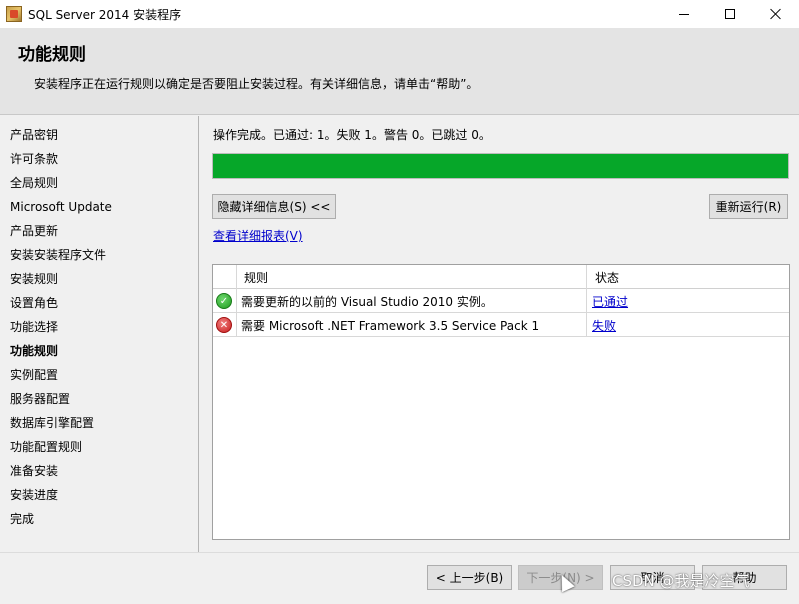  I want to click on close-button, so click(776, 14).